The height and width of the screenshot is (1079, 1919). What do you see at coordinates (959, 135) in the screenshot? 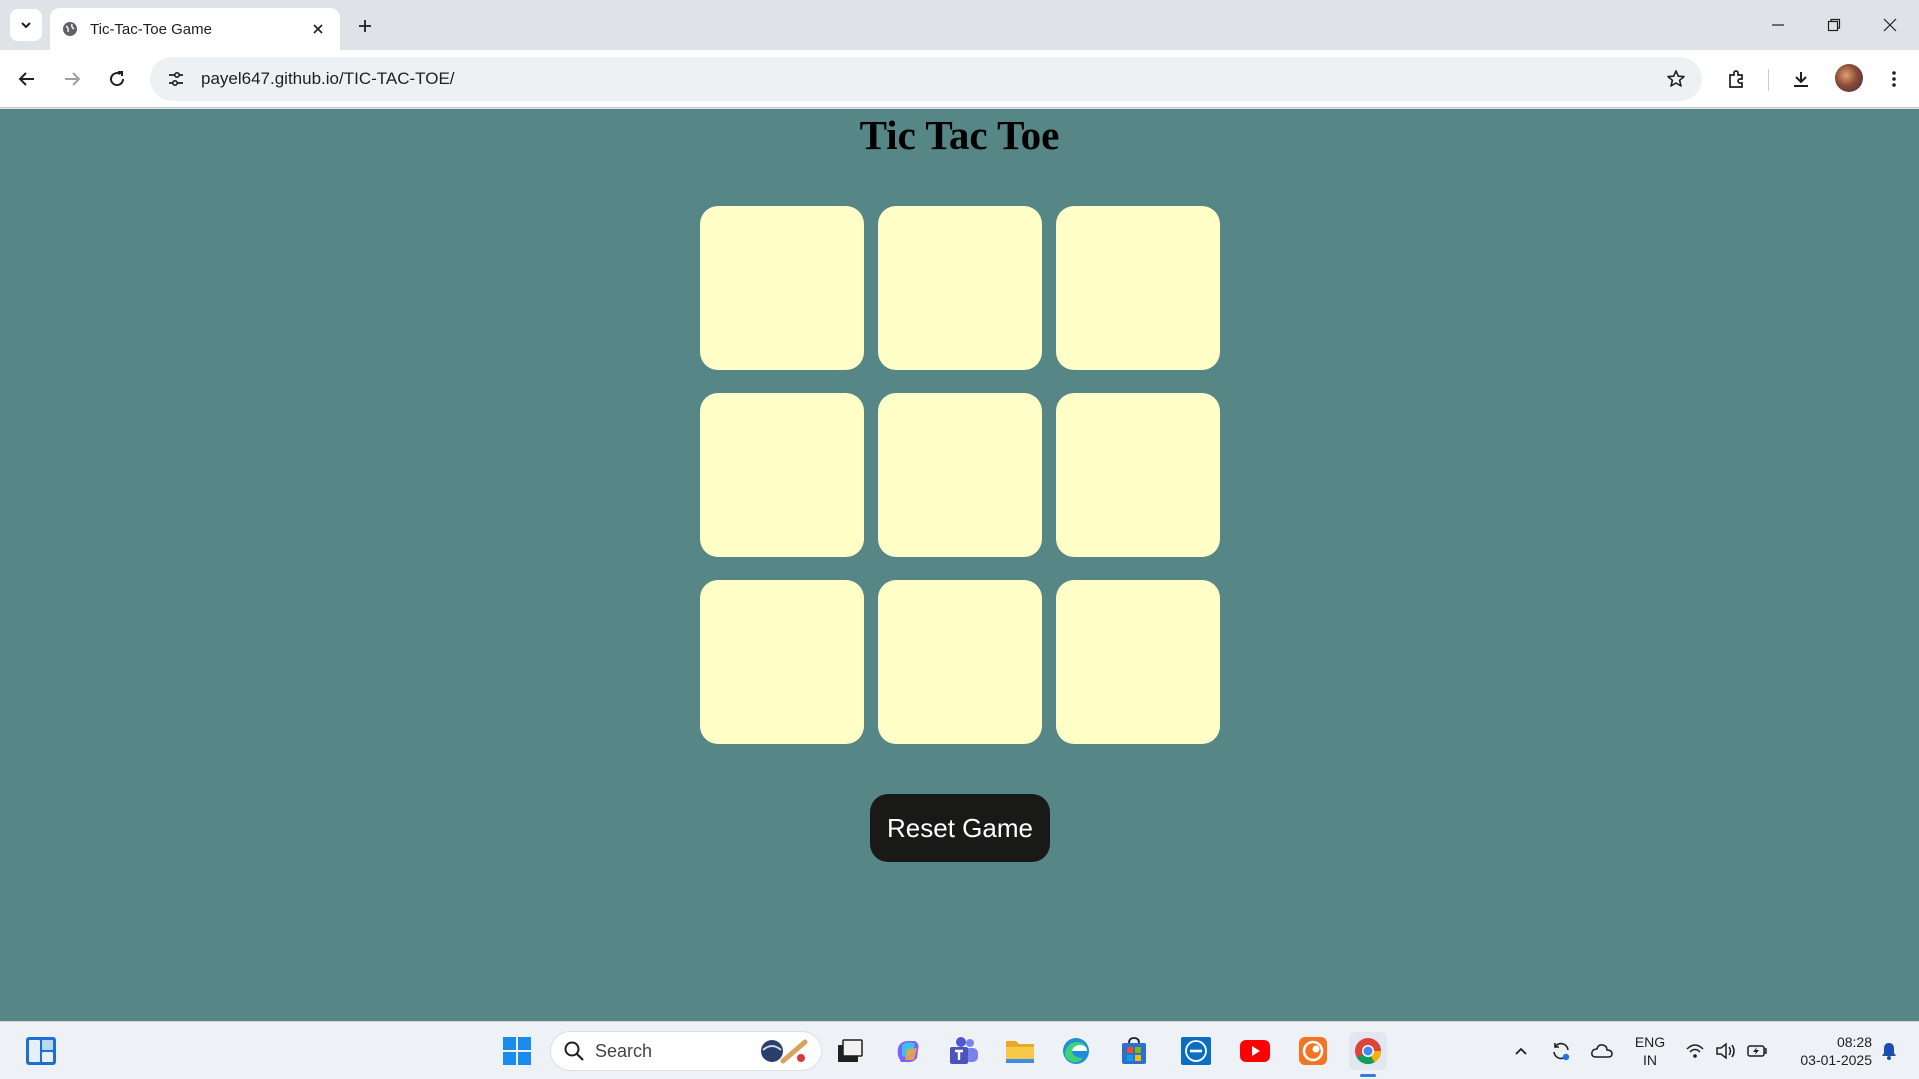
I see `page-title: Tic Tac Toe` at bounding box center [959, 135].